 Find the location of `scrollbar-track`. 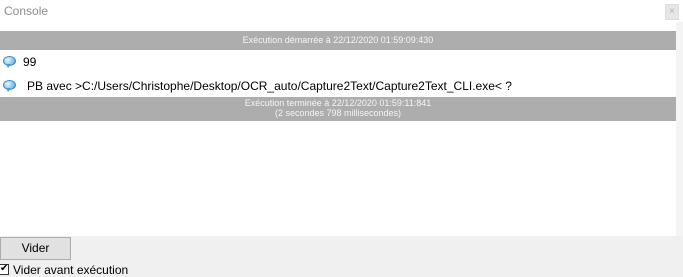

scrollbar-track is located at coordinates (679, 129).